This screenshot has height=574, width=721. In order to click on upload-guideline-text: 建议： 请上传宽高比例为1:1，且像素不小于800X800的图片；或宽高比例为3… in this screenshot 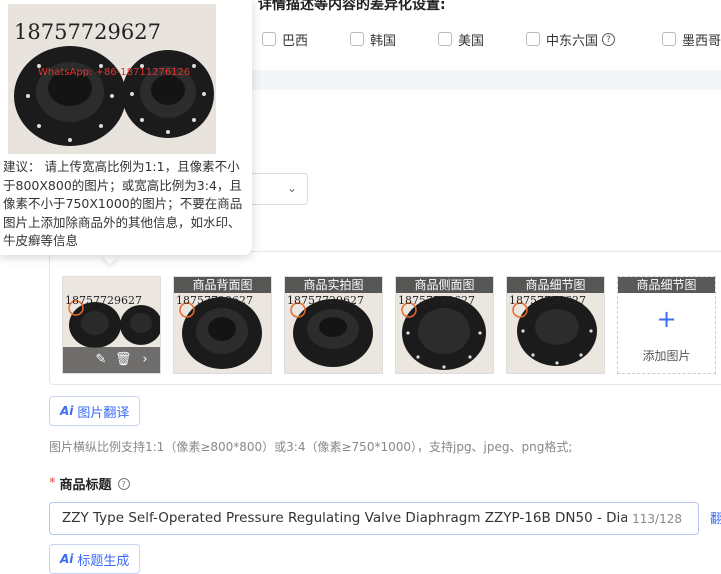, I will do `click(123, 203)`.